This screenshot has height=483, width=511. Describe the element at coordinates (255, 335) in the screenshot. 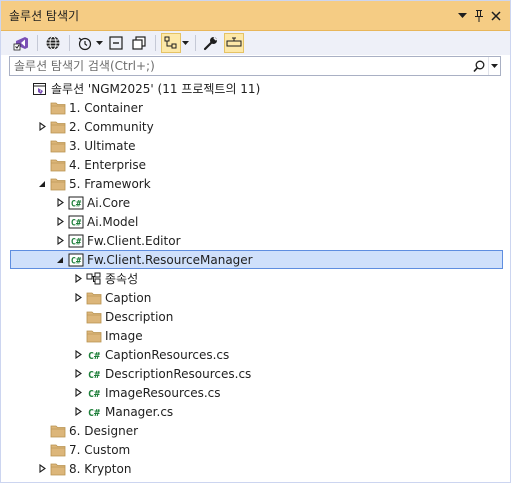

I see `tree-item: Image` at that location.